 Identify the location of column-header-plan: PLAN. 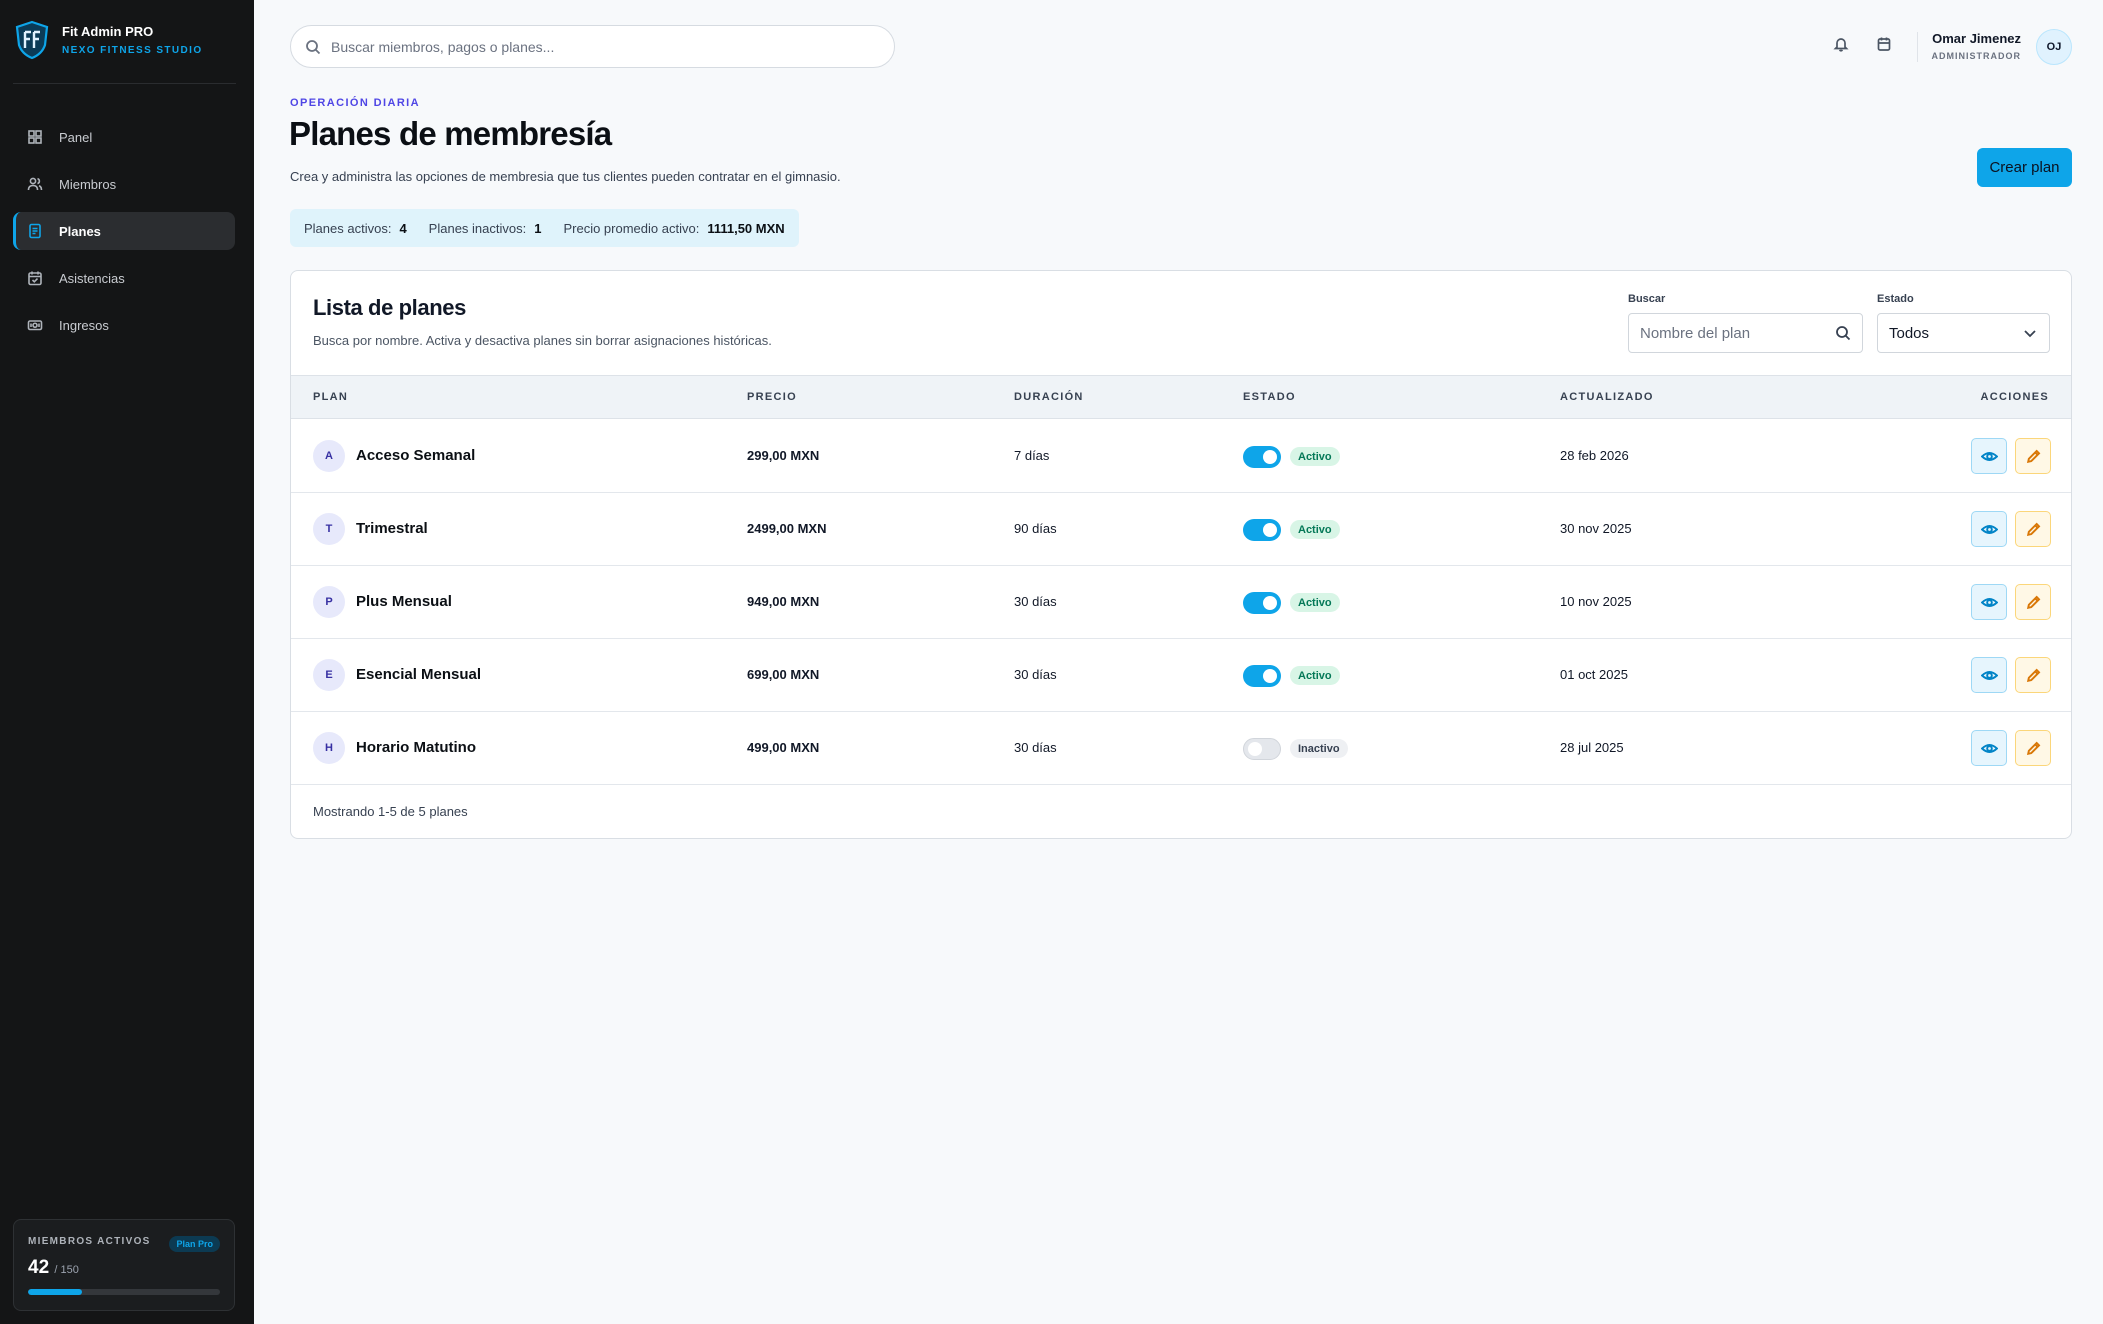
(330, 397).